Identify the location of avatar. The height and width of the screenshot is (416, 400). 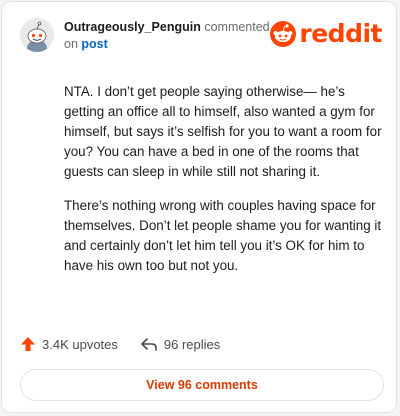
(37, 35).